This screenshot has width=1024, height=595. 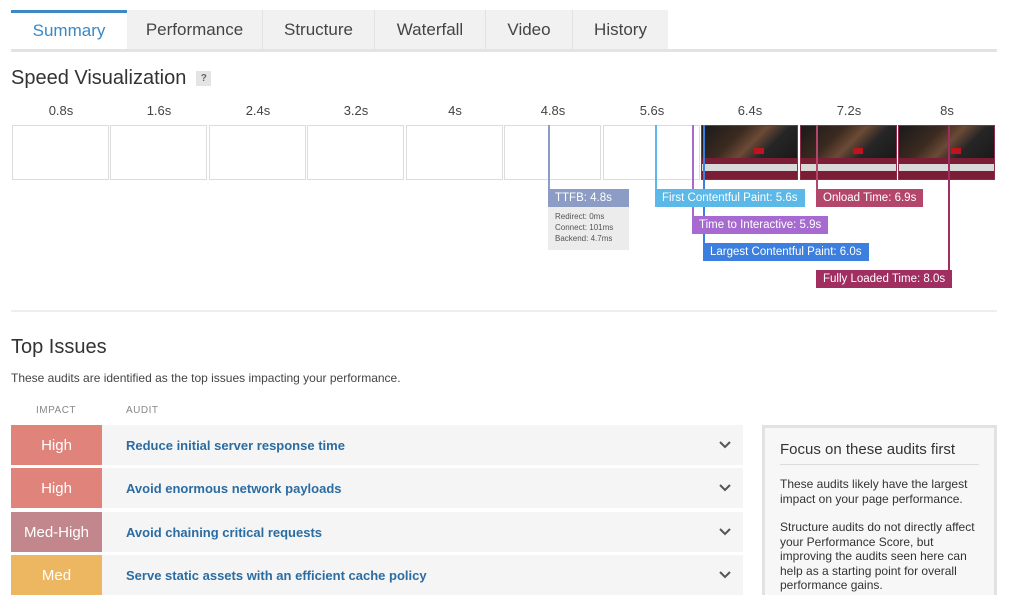 What do you see at coordinates (870, 198) in the screenshot?
I see `onload-marker: Onload Time: 6.9s` at bounding box center [870, 198].